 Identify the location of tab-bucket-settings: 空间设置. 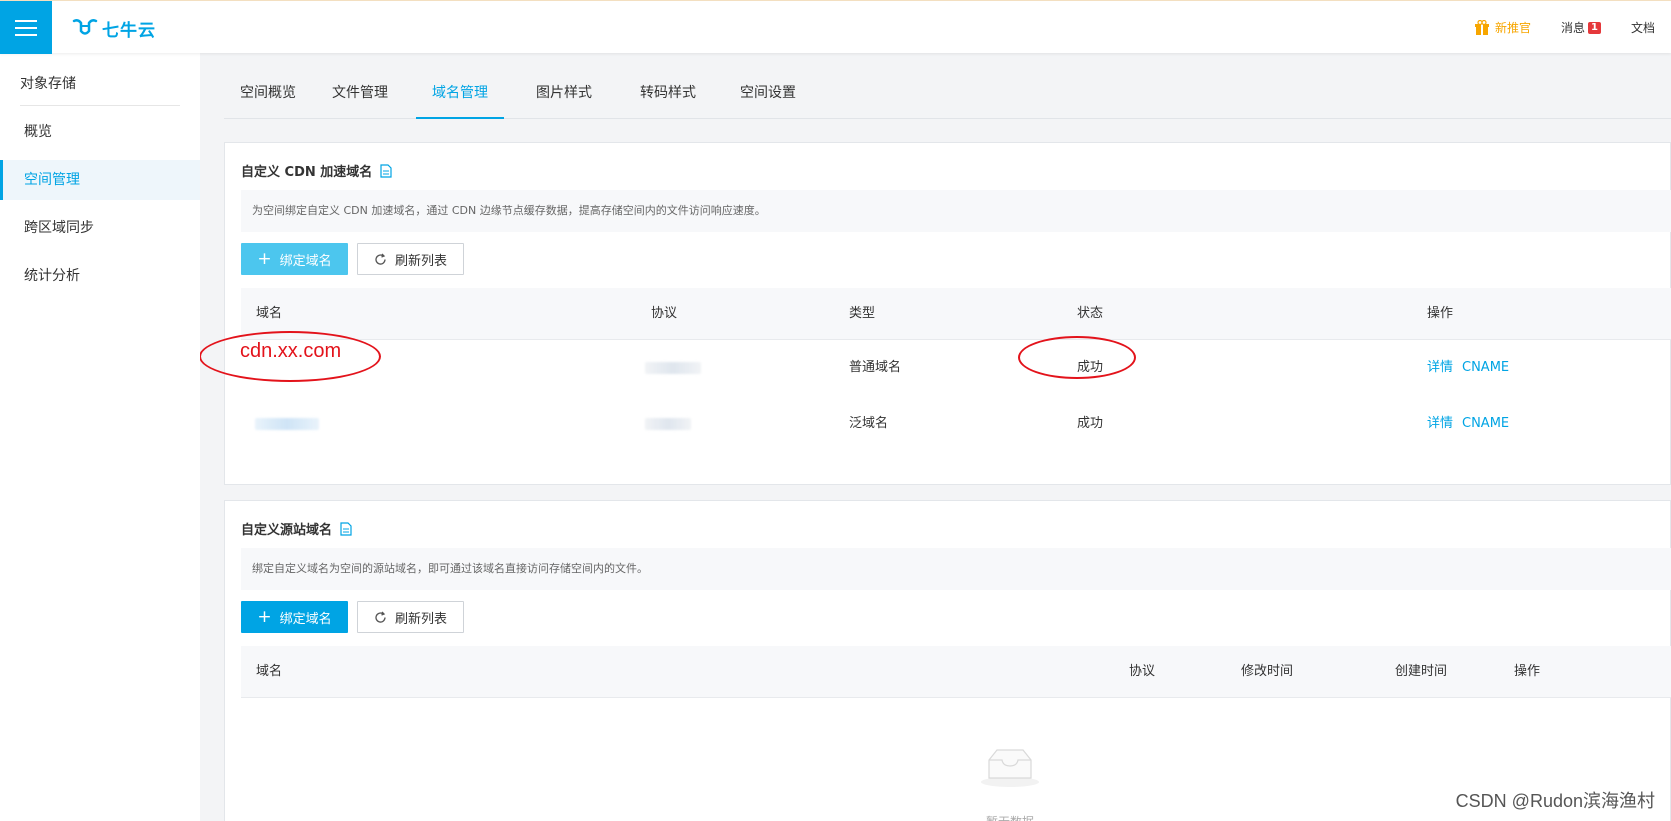
(768, 95).